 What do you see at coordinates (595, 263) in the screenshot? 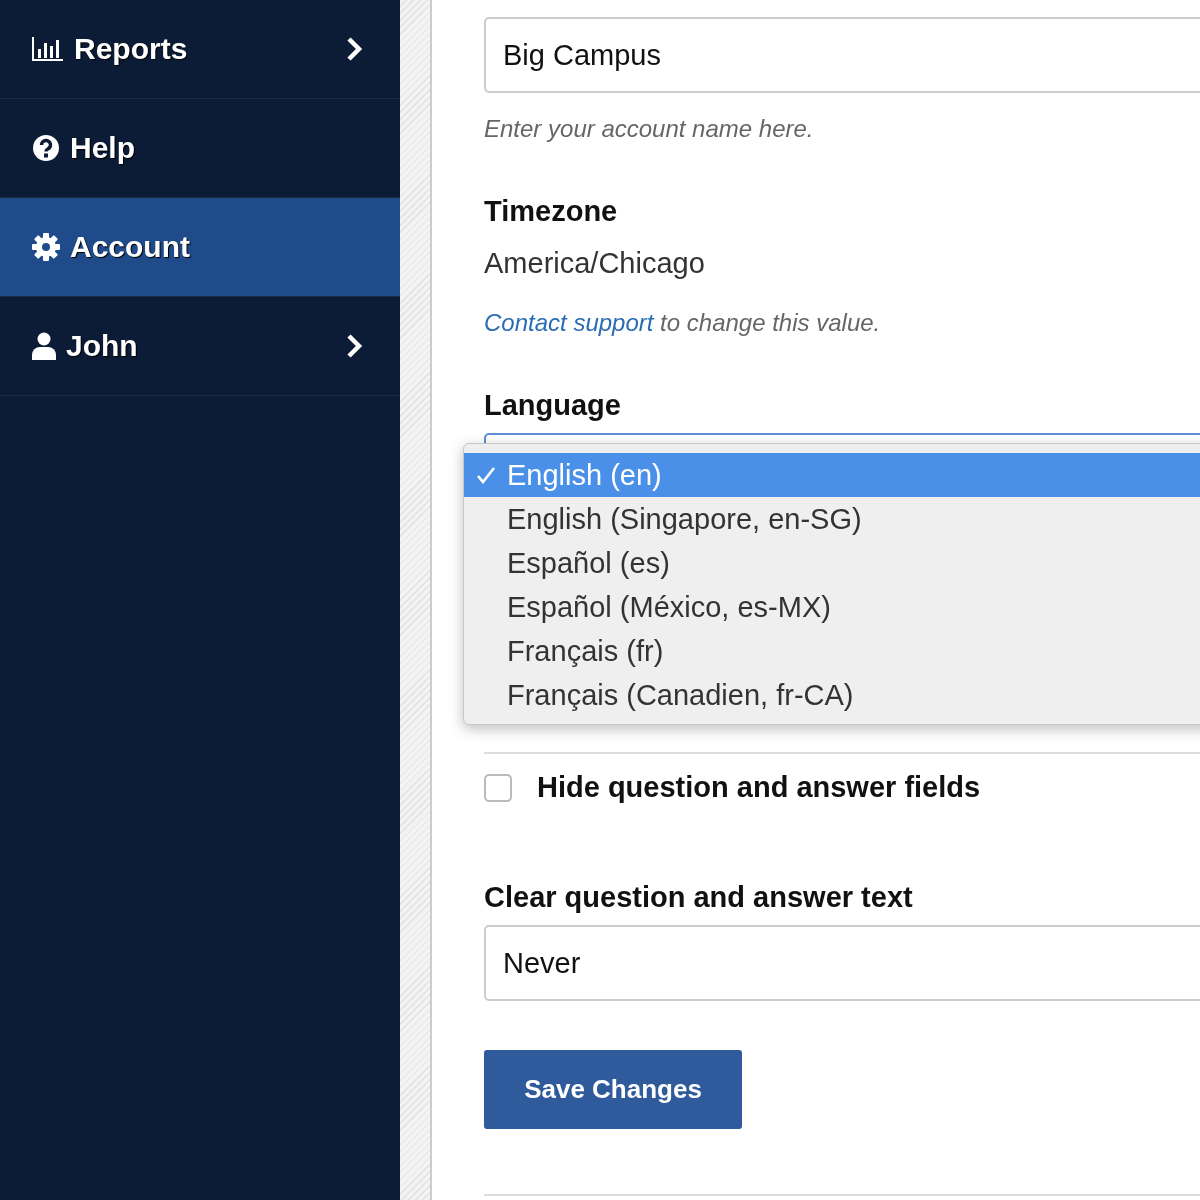
I see `timezone-value: America/Chicago` at bounding box center [595, 263].